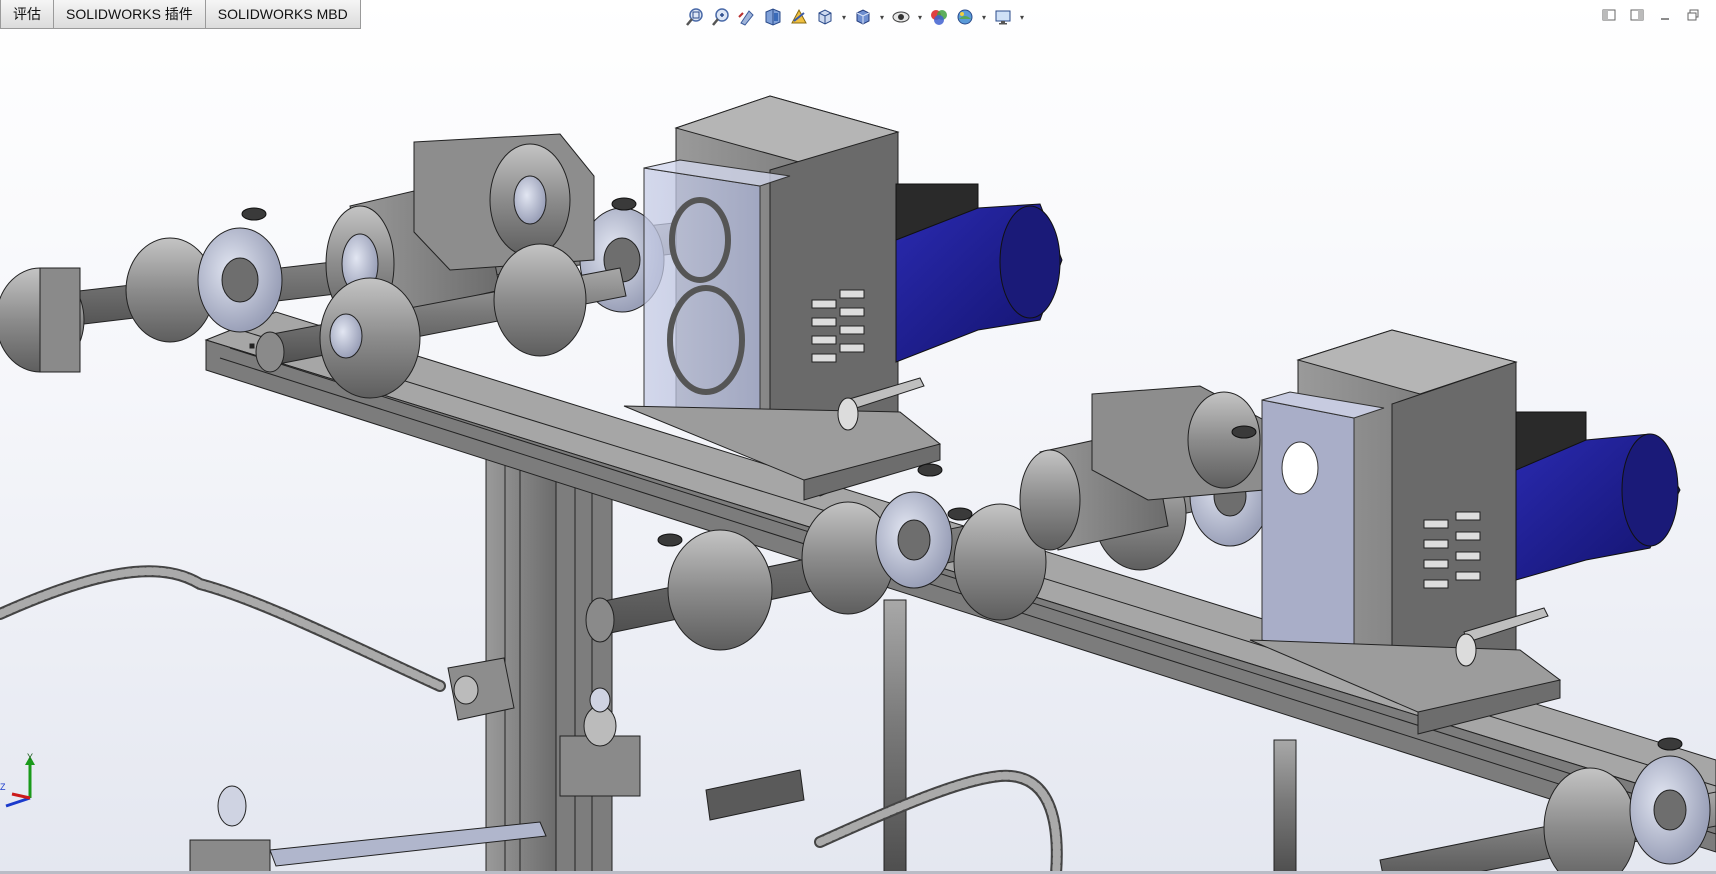  Describe the element at coordinates (695, 17) in the screenshot. I see `zoom-to-fit-icon` at that location.